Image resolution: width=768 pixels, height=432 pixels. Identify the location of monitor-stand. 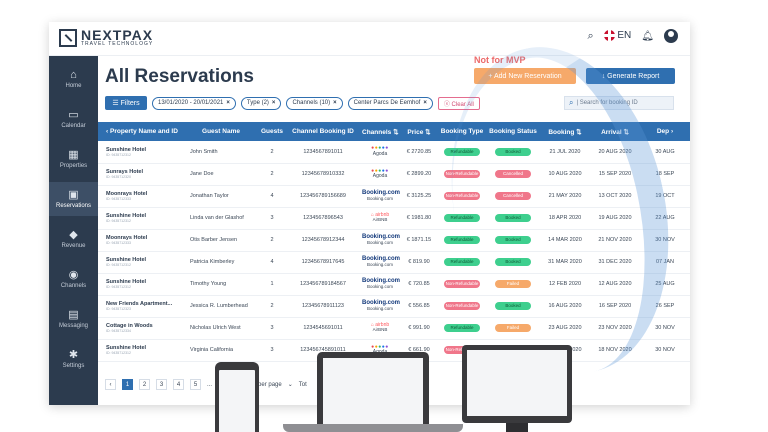
(517, 427).